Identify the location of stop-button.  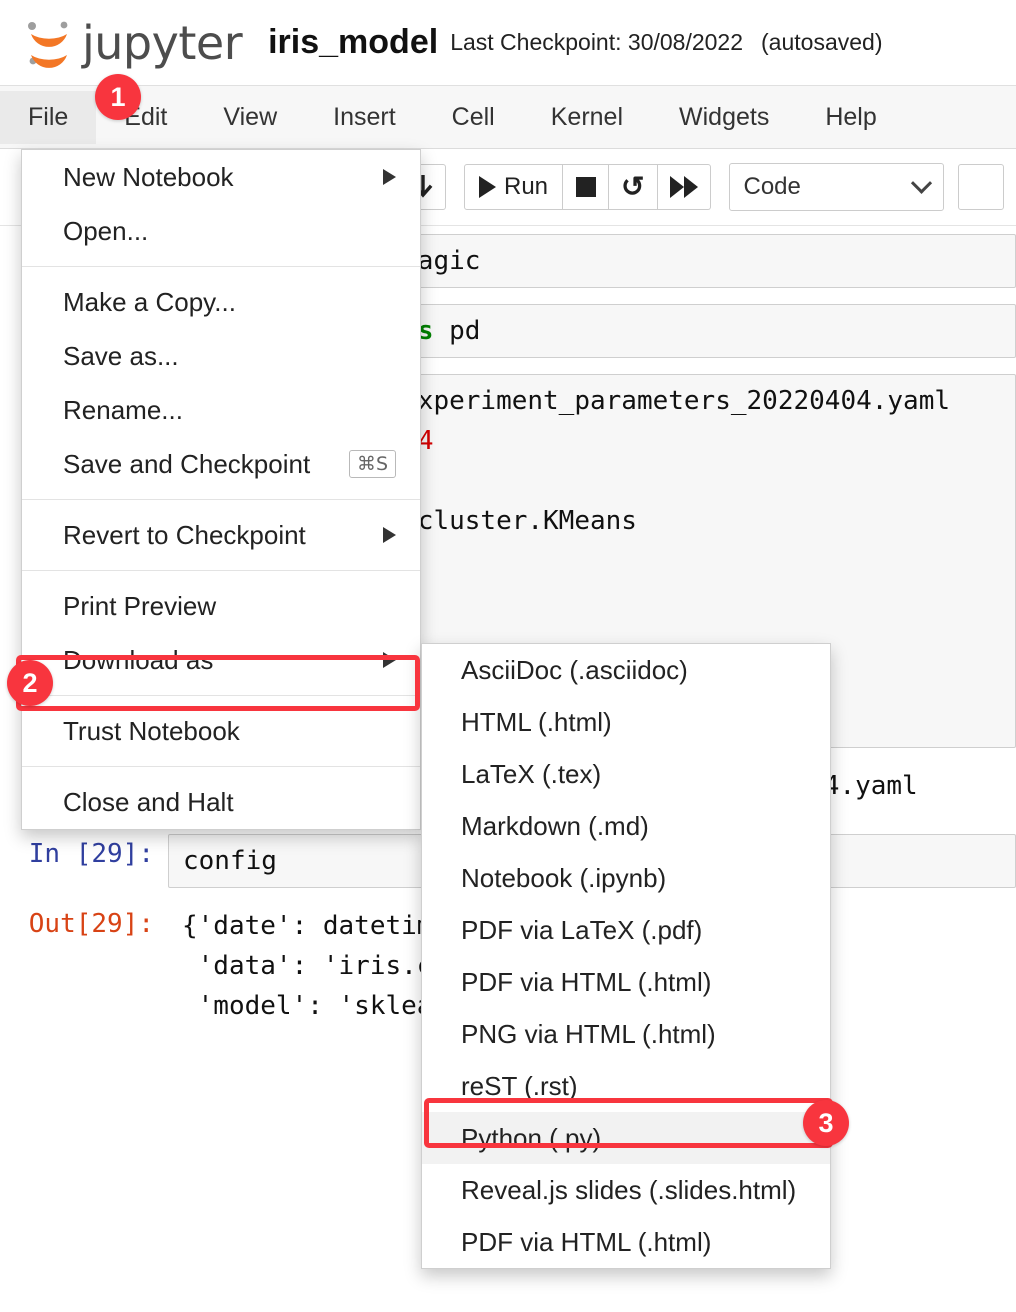
(586, 187).